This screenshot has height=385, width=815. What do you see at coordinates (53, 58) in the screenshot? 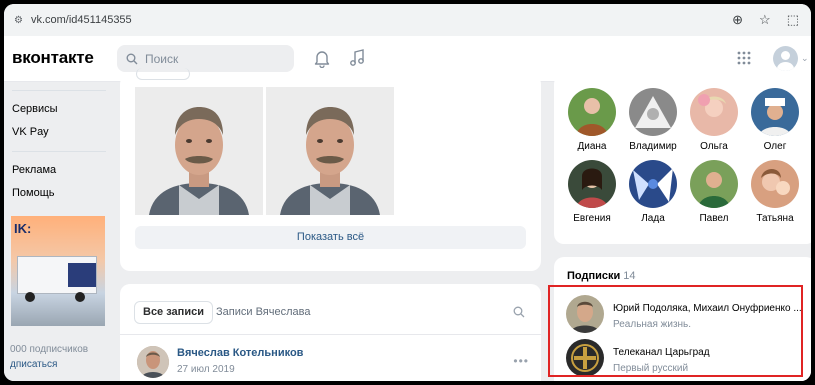
I see `vk-logo: вконтакте` at bounding box center [53, 58].